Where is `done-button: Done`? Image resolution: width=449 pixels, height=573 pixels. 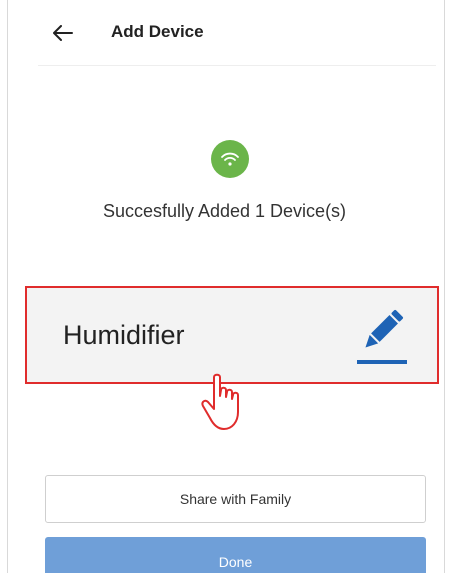
done-button: Done is located at coordinates (235, 555).